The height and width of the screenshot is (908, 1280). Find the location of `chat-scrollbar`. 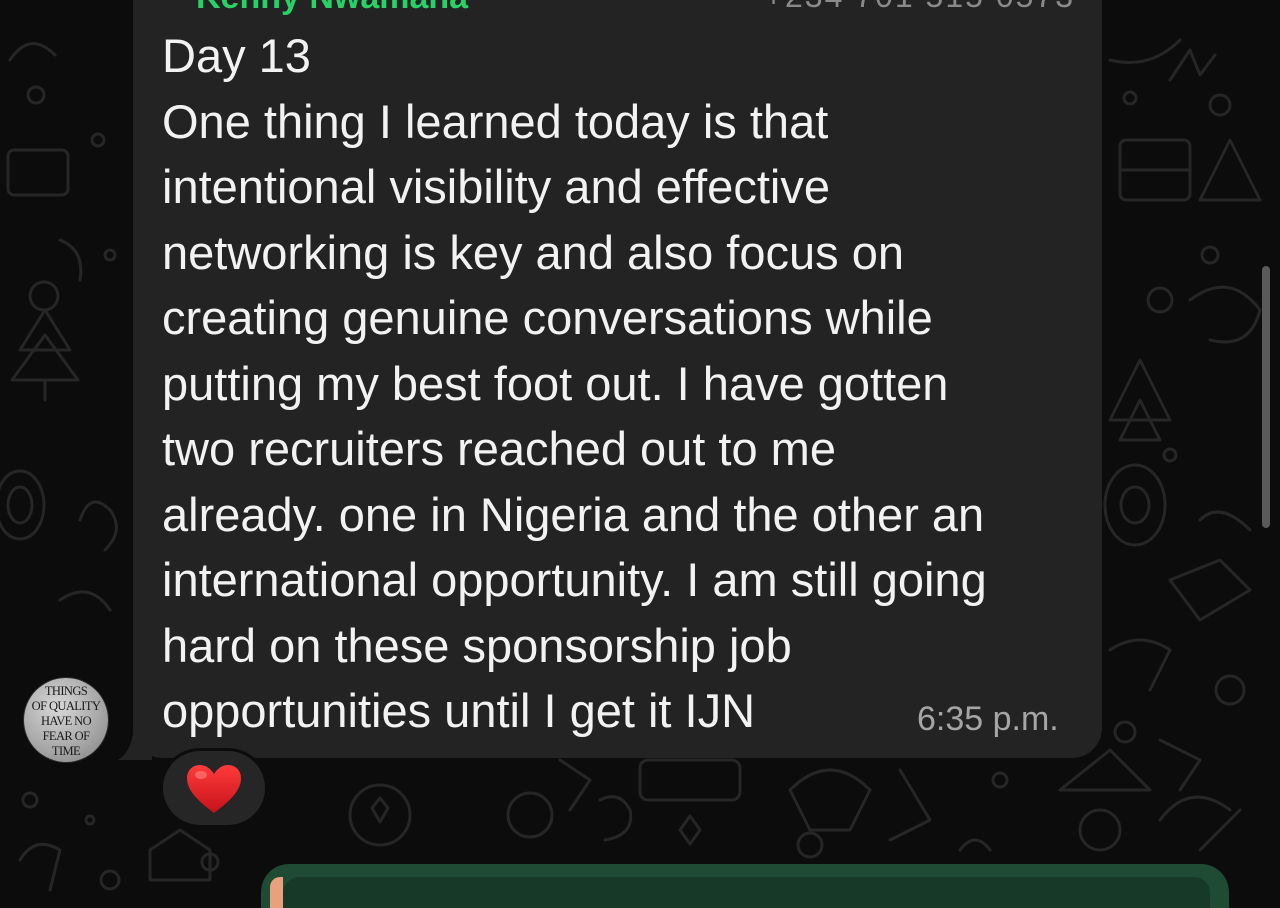

chat-scrollbar is located at coordinates (1266, 397).